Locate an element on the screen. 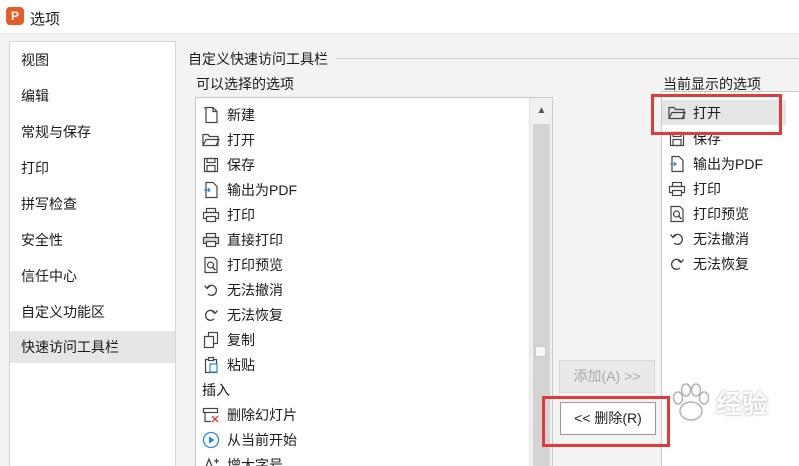 The image size is (799, 466). group-divider is located at coordinates (567, 58).